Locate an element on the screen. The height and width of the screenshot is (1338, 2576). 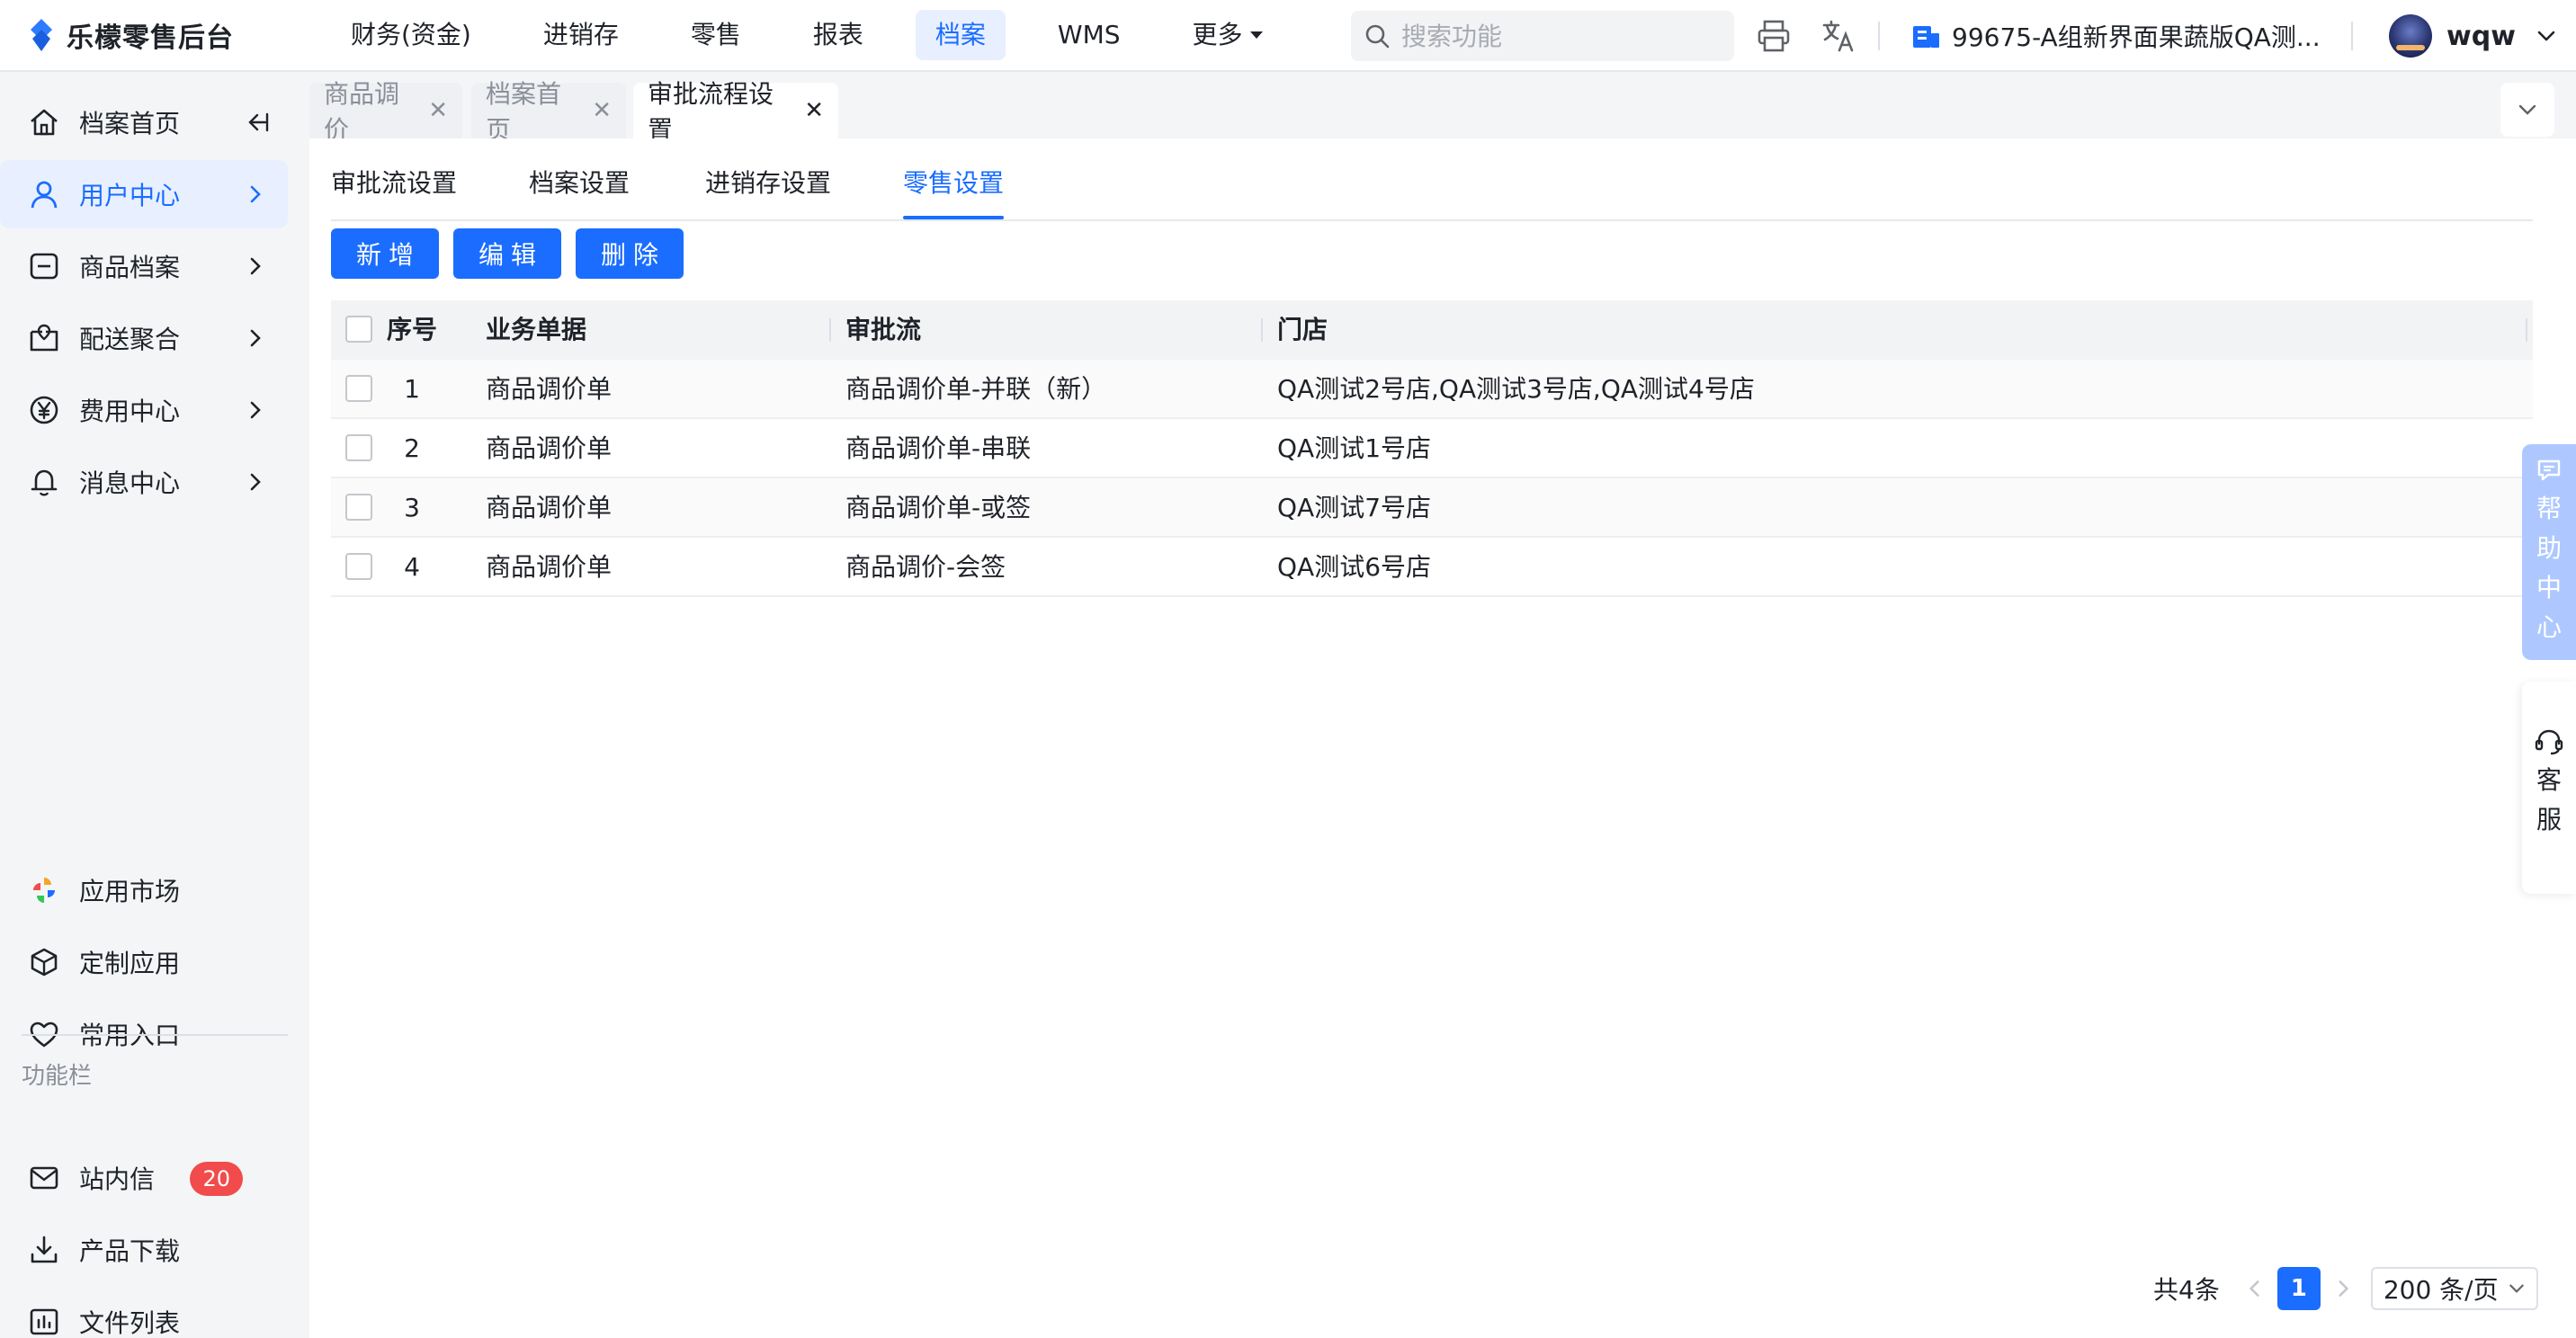
tab-label: 审批流程设置 is located at coordinates (711, 112).